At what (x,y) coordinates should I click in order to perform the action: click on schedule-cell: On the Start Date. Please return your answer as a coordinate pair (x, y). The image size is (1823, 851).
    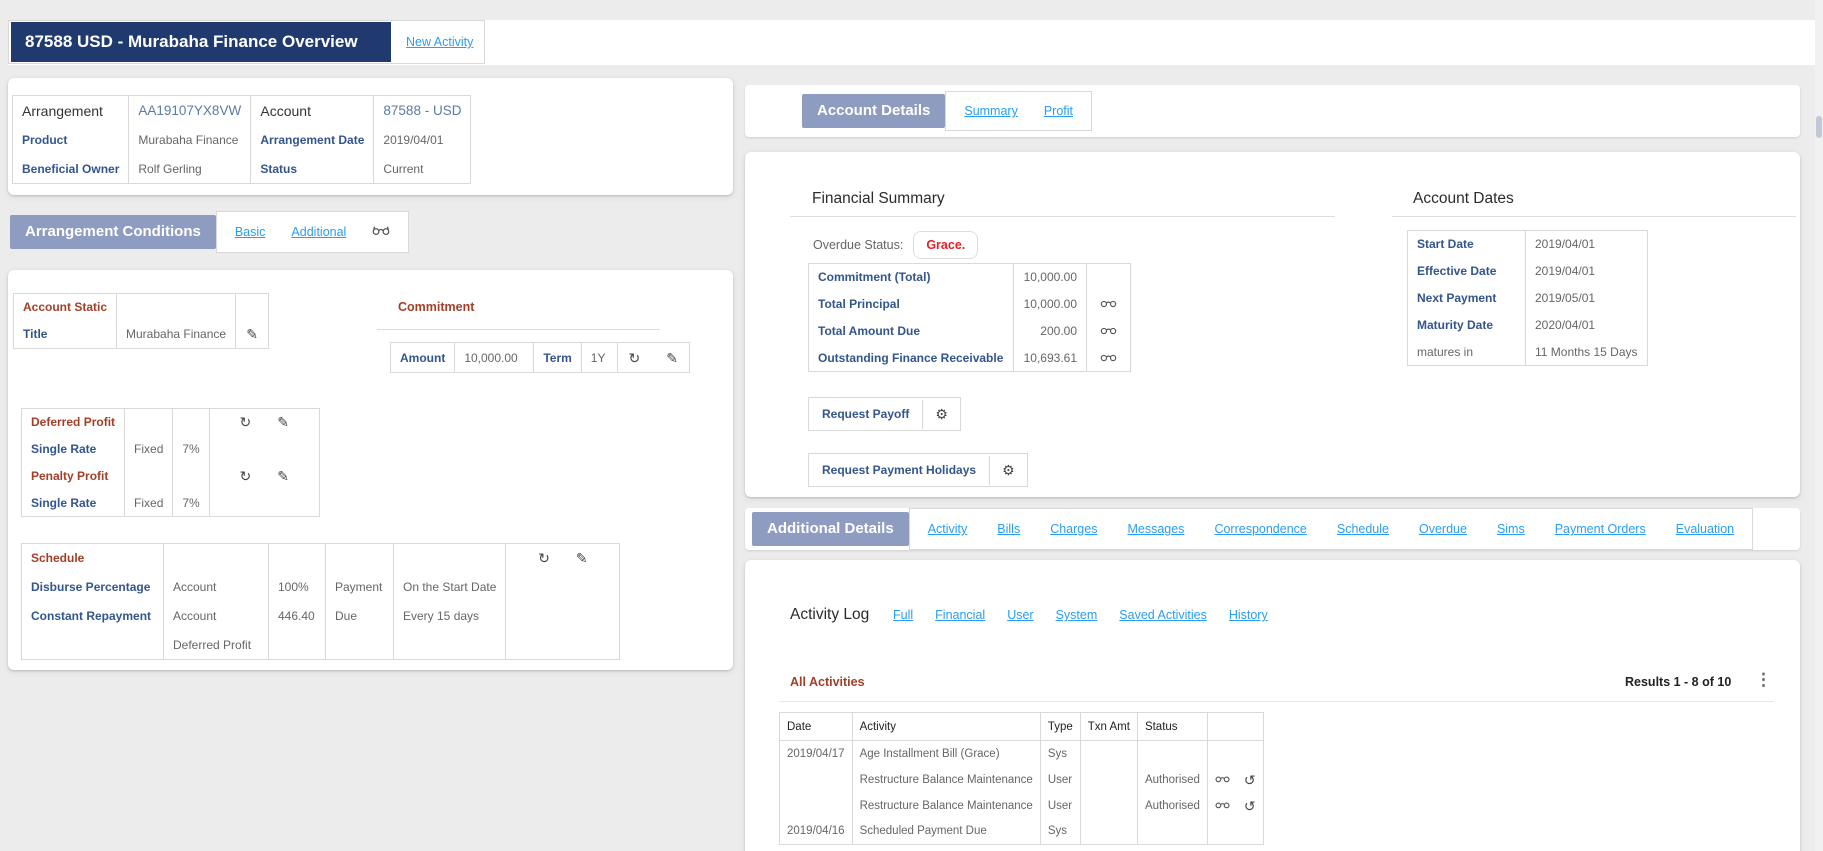
    Looking at the image, I should click on (449, 587).